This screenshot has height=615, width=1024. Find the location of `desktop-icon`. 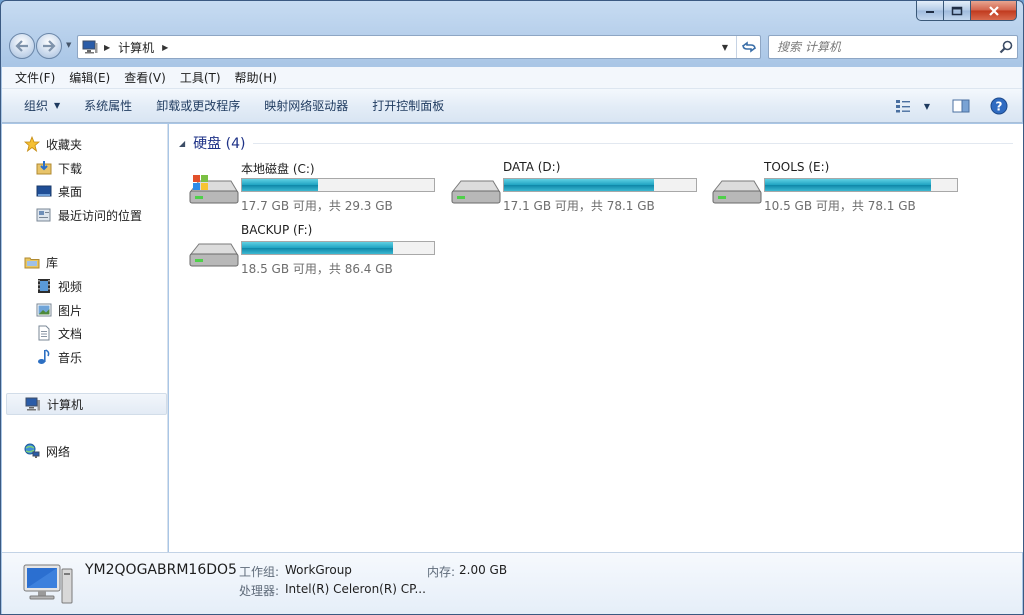

desktop-icon is located at coordinates (44, 191).